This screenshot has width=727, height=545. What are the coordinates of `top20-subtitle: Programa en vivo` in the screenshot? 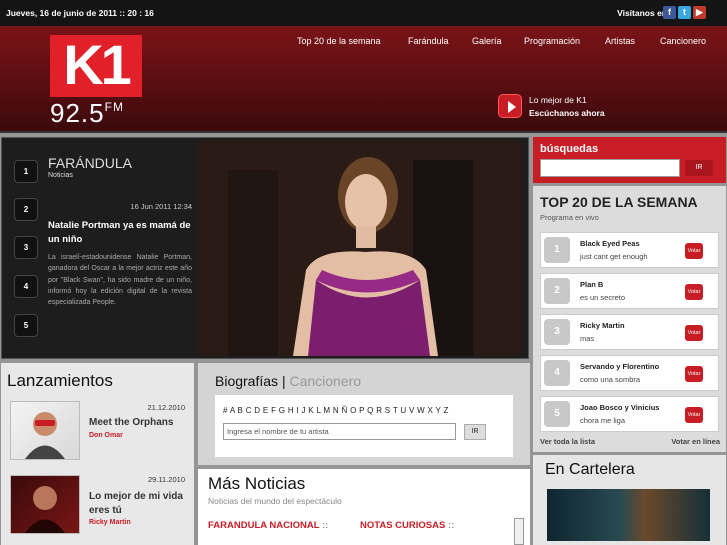 It's located at (569, 217).